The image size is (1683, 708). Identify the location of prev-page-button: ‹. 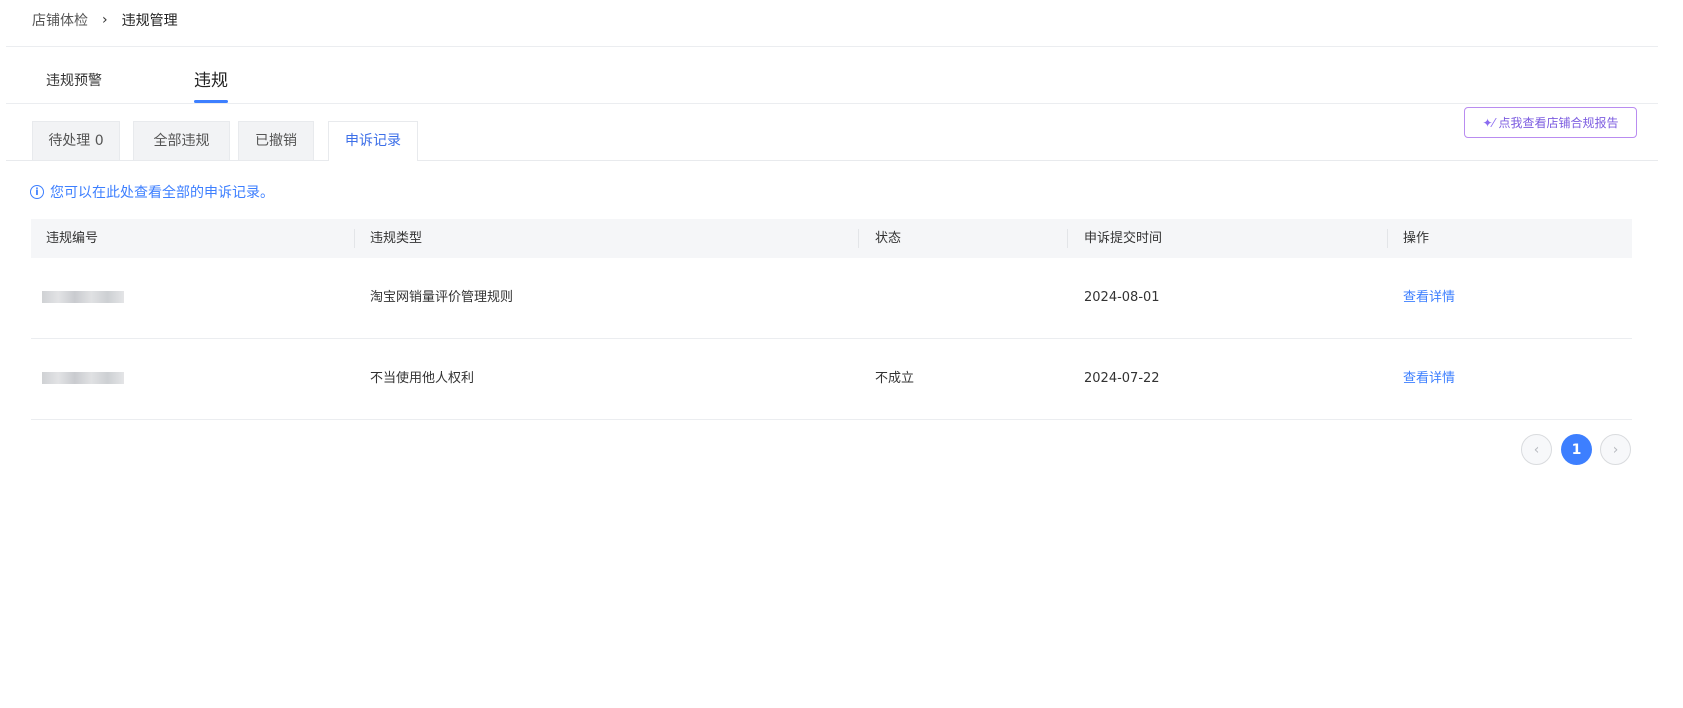
(1536, 449).